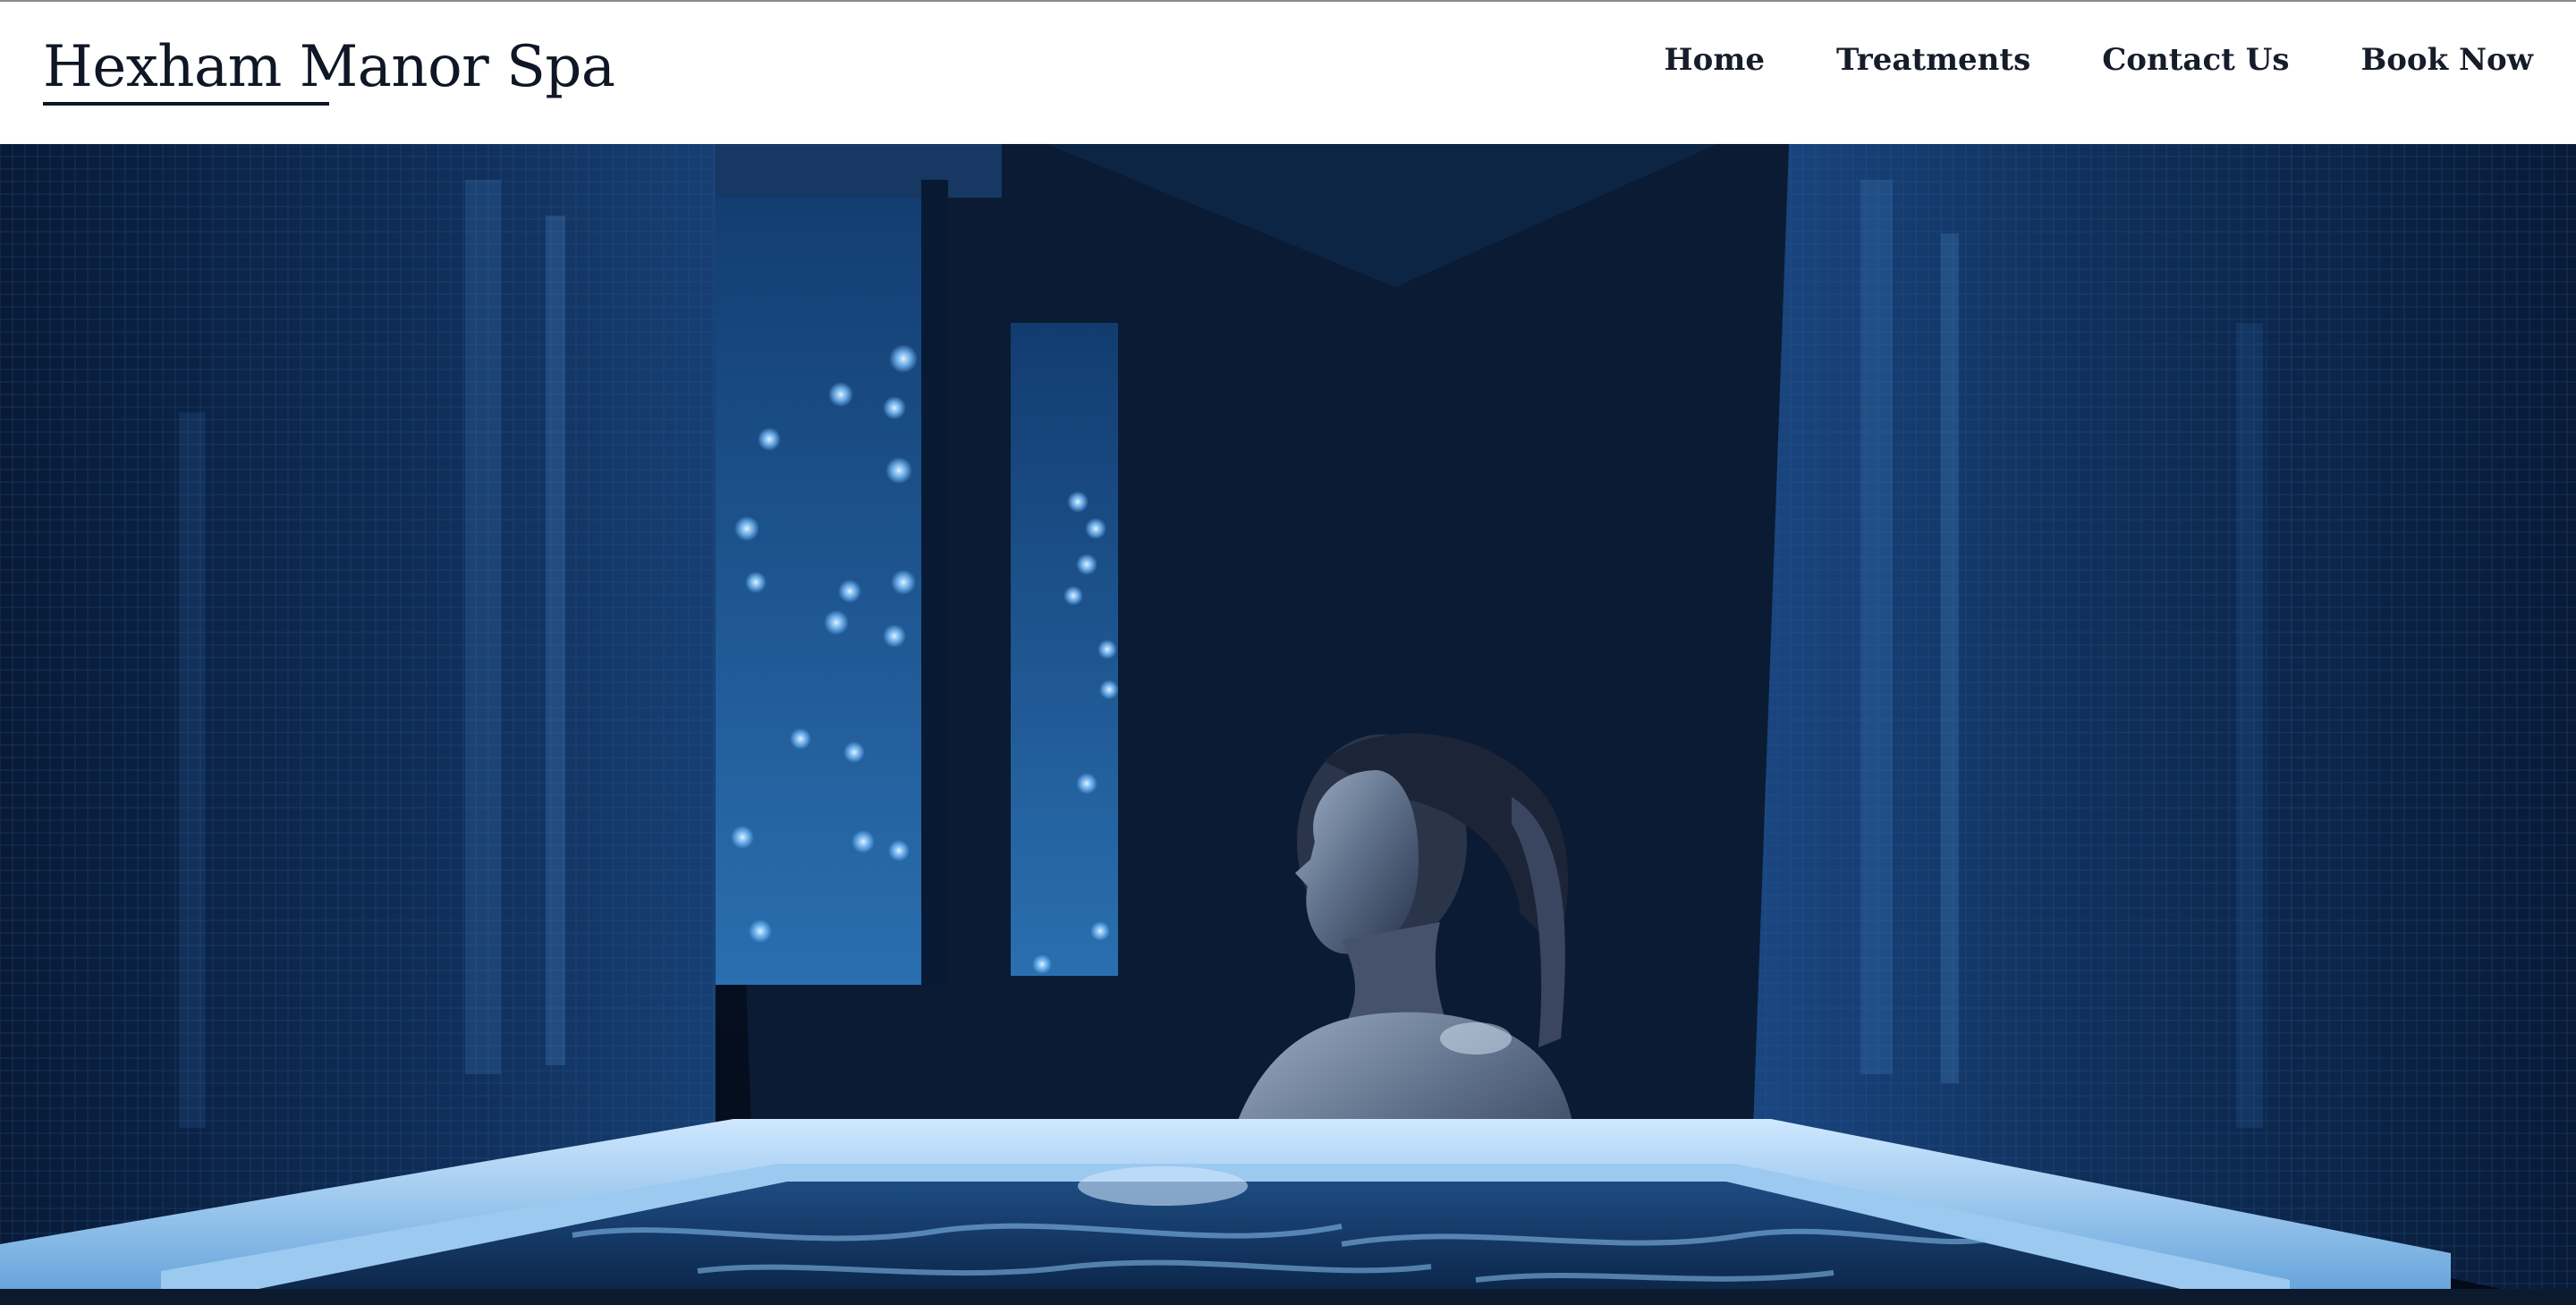 This screenshot has width=2576, height=1305. What do you see at coordinates (1715, 60) in the screenshot?
I see `nav-home-link: Home` at bounding box center [1715, 60].